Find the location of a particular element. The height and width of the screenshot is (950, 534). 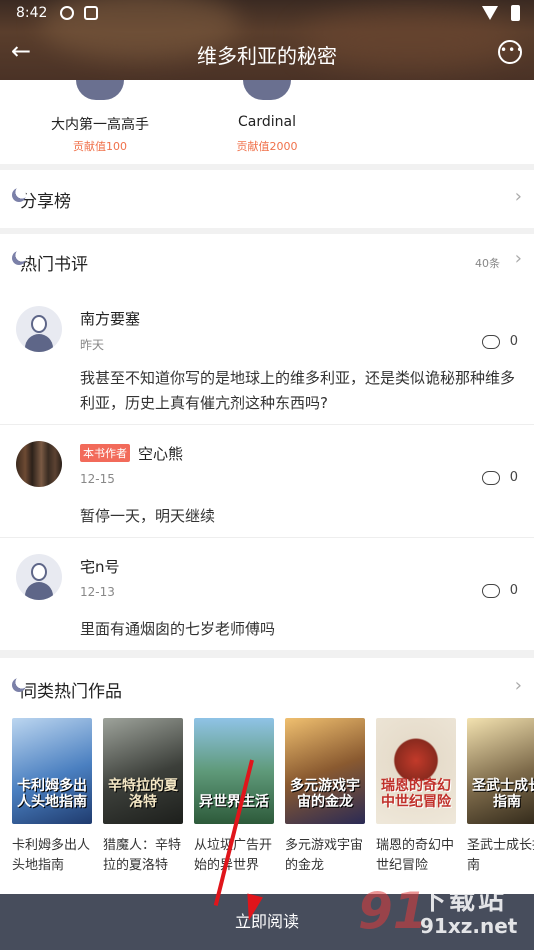

more-options-icon: ••• is located at coordinates (510, 52).